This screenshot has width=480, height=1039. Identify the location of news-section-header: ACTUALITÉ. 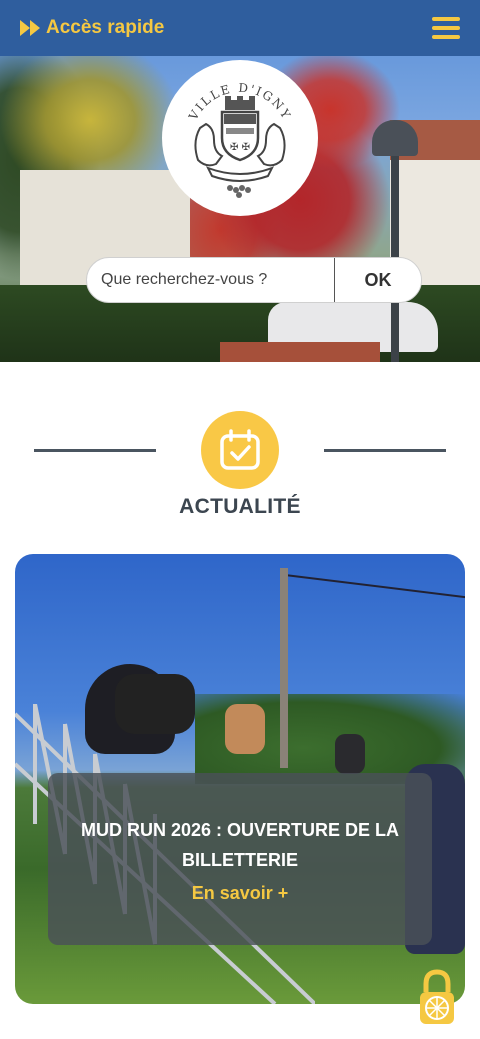
(240, 465).